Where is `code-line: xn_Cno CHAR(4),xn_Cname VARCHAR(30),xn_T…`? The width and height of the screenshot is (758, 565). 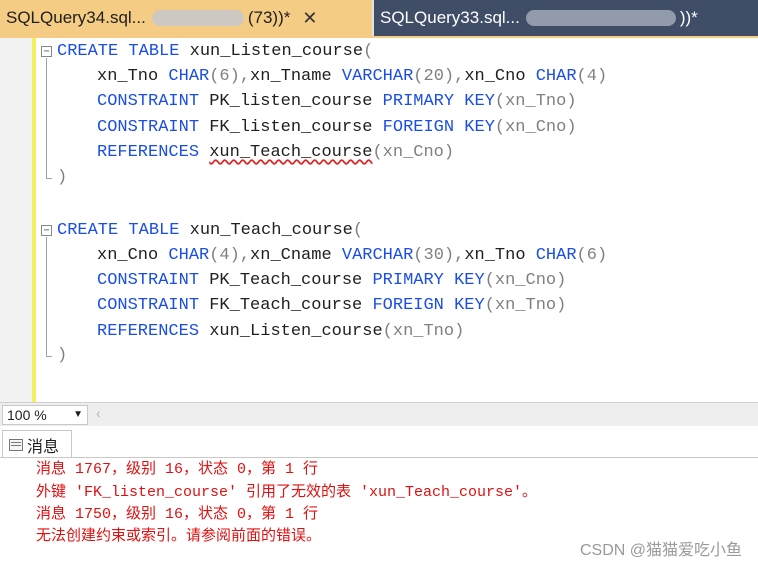
code-line: xn_Cno CHAR(4),xn_Cname VARCHAR(30),xn_T… is located at coordinates (352, 256).